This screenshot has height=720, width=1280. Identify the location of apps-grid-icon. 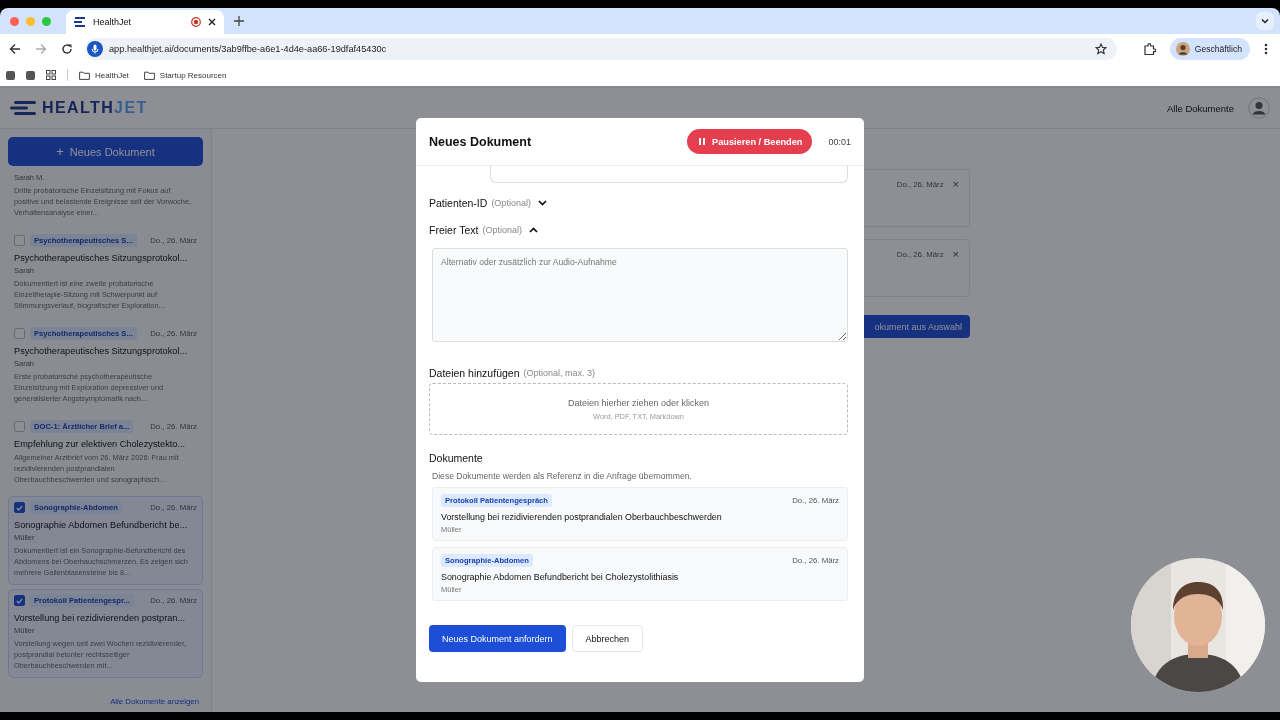
(51, 75).